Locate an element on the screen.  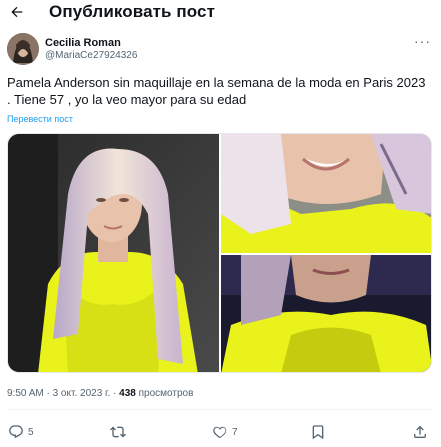
repost-button is located at coordinates (120, 432).